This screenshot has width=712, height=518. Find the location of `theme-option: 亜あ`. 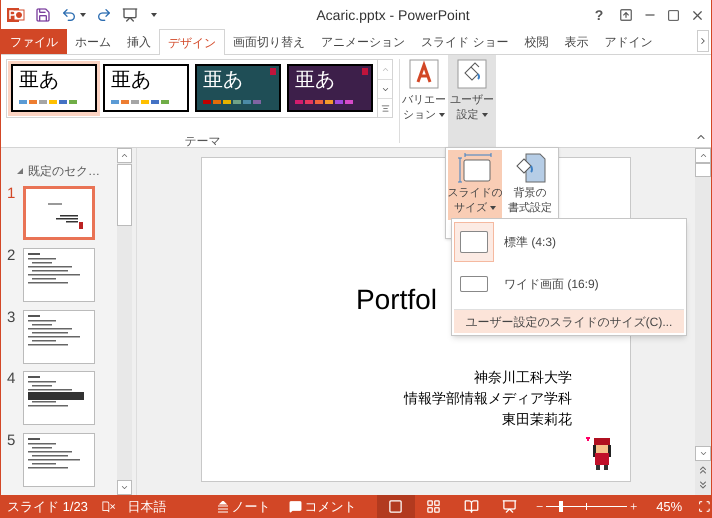

theme-option: 亜あ is located at coordinates (54, 88).